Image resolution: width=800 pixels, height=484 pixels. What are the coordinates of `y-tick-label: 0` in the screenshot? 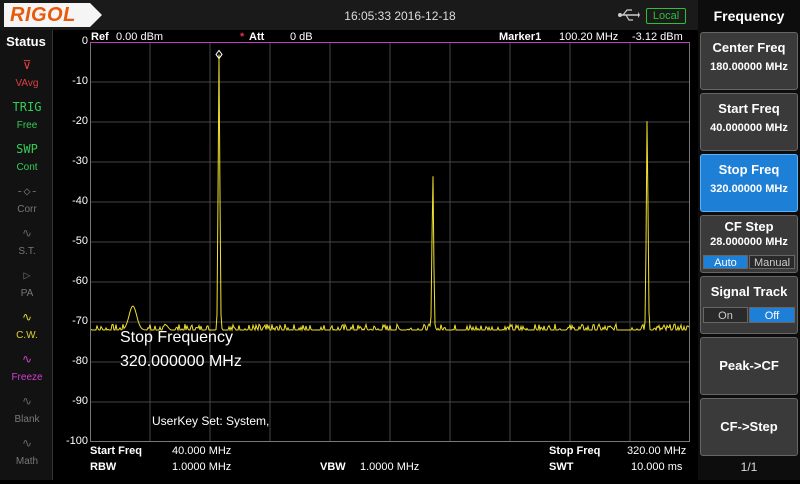 It's located at (84, 41).